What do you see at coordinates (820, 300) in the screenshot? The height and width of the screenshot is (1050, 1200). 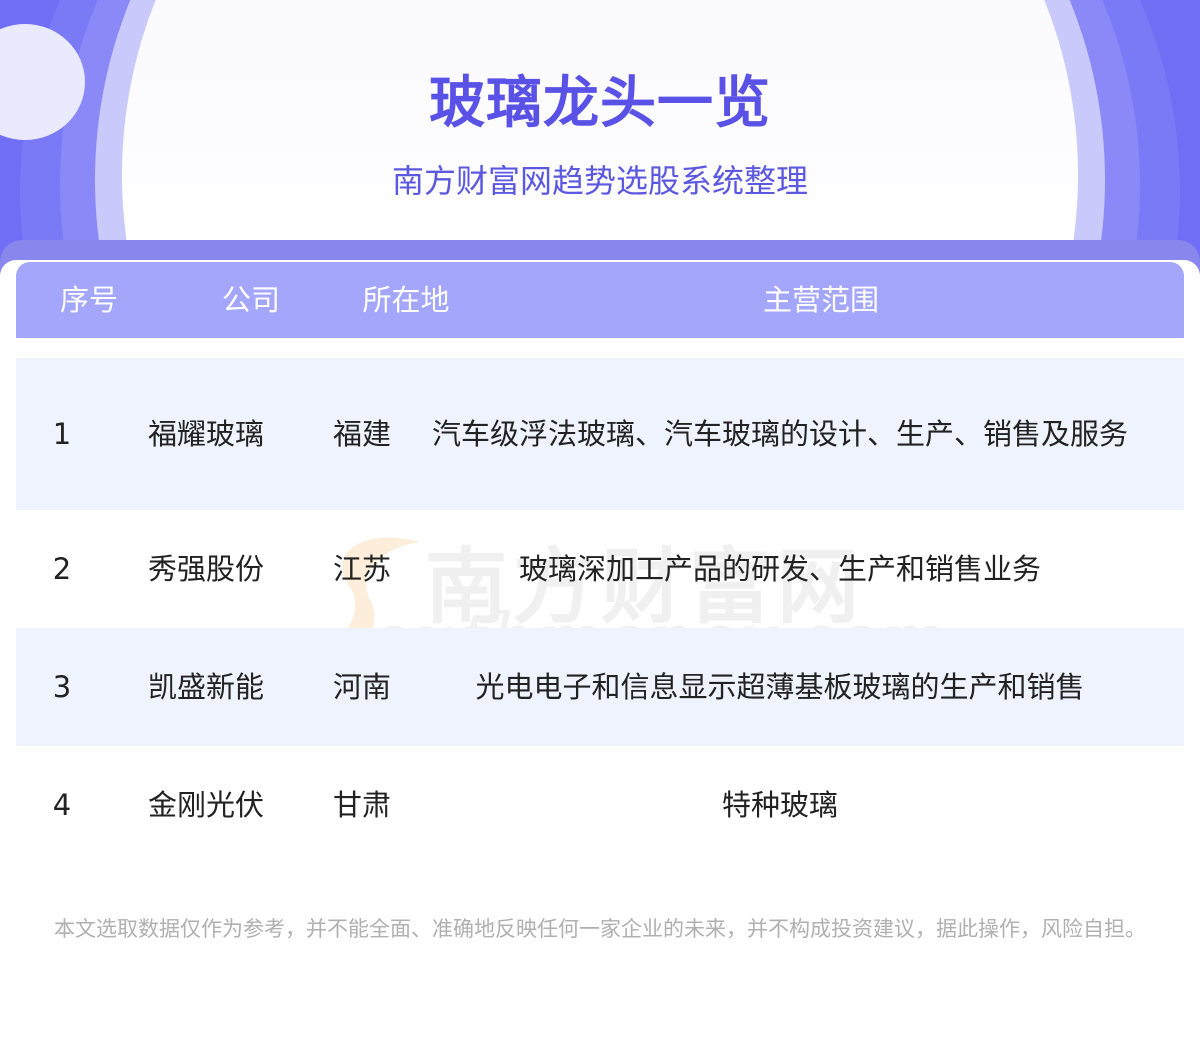 I see `column-header-scope: 主营范围` at bounding box center [820, 300].